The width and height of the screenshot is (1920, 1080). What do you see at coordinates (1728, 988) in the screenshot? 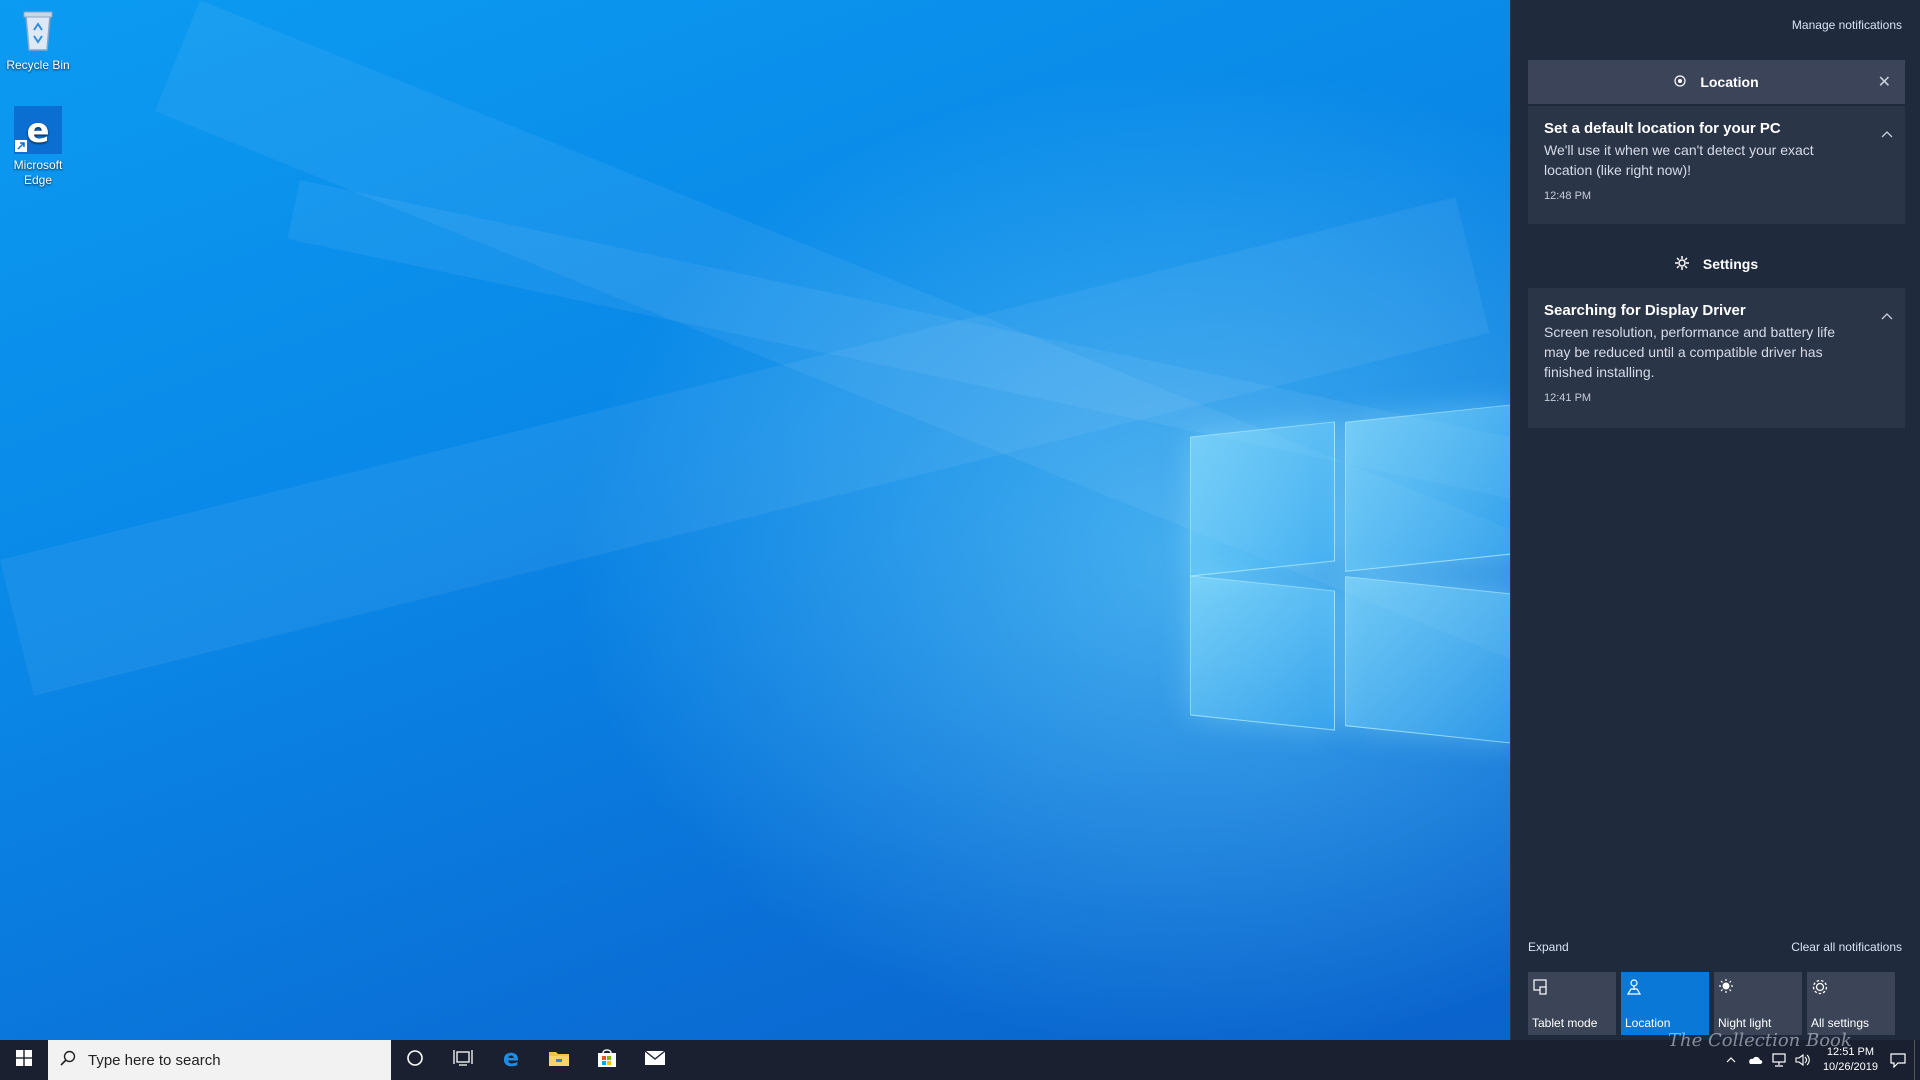
I see `night-light-icon` at bounding box center [1728, 988].